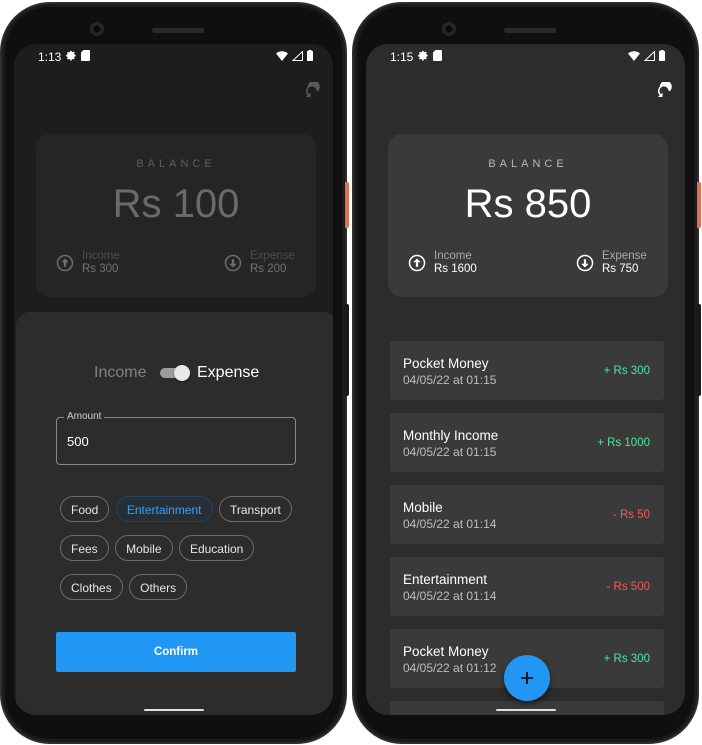  What do you see at coordinates (158, 587) in the screenshot?
I see `chip-others: Others` at bounding box center [158, 587].